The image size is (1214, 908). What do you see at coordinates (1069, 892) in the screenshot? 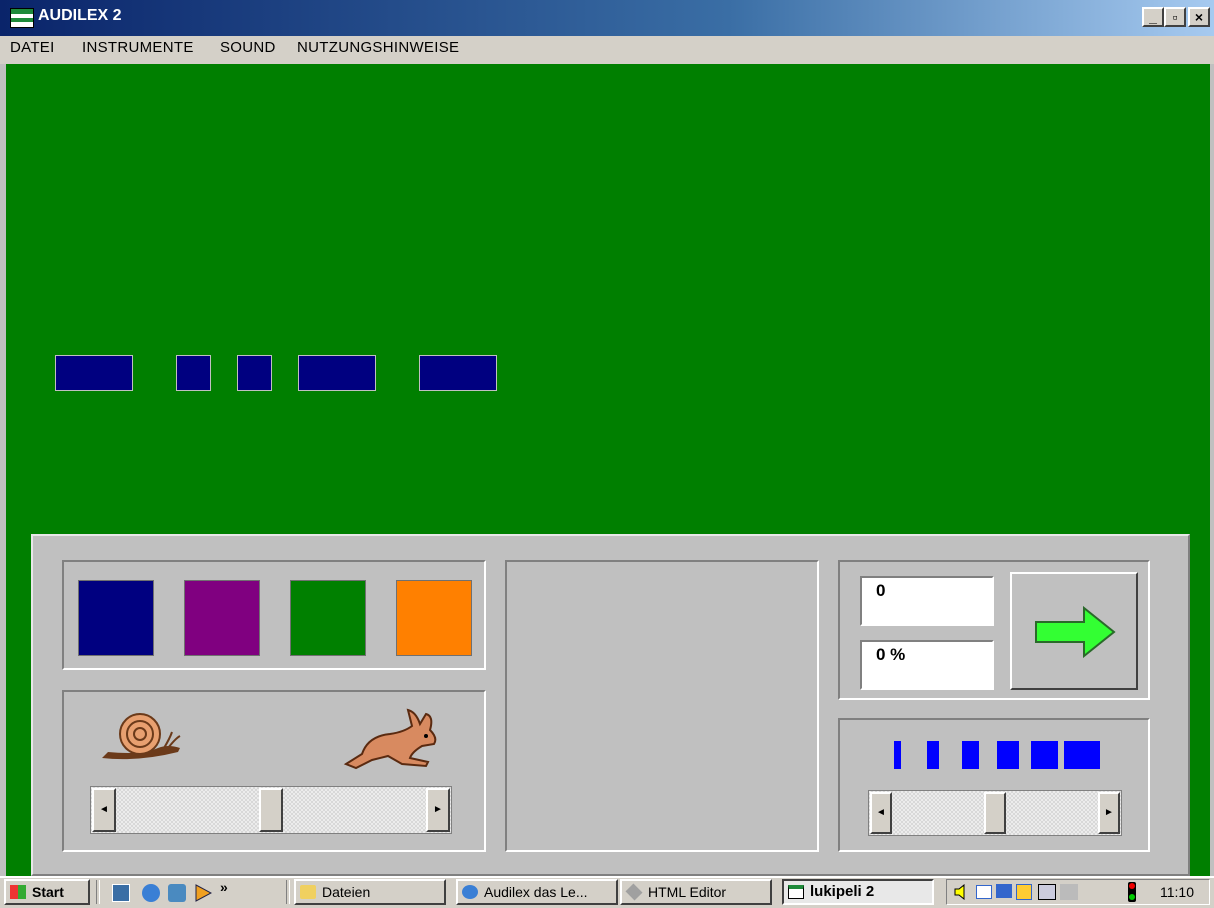
I see `channel-b1b2-icon` at bounding box center [1069, 892].